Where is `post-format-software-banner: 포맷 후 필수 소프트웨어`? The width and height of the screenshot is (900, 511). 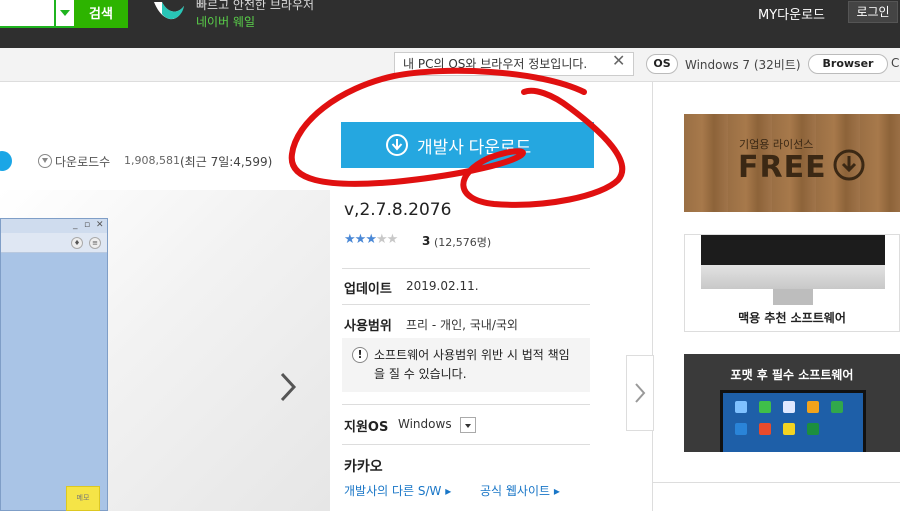 post-format-software-banner: 포맷 후 필수 소프트웨어 is located at coordinates (792, 403).